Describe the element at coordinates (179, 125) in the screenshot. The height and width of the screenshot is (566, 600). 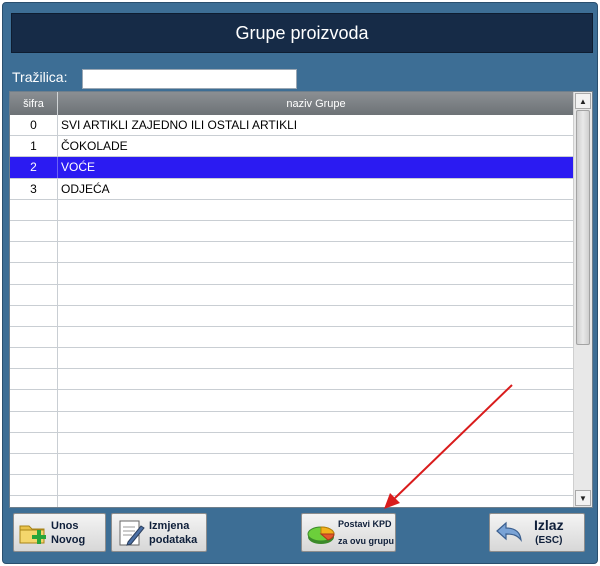
I see `cell-name: SVI ARTIKLI ZAJEDNO ILI OSTALI ARTIKLI` at that location.